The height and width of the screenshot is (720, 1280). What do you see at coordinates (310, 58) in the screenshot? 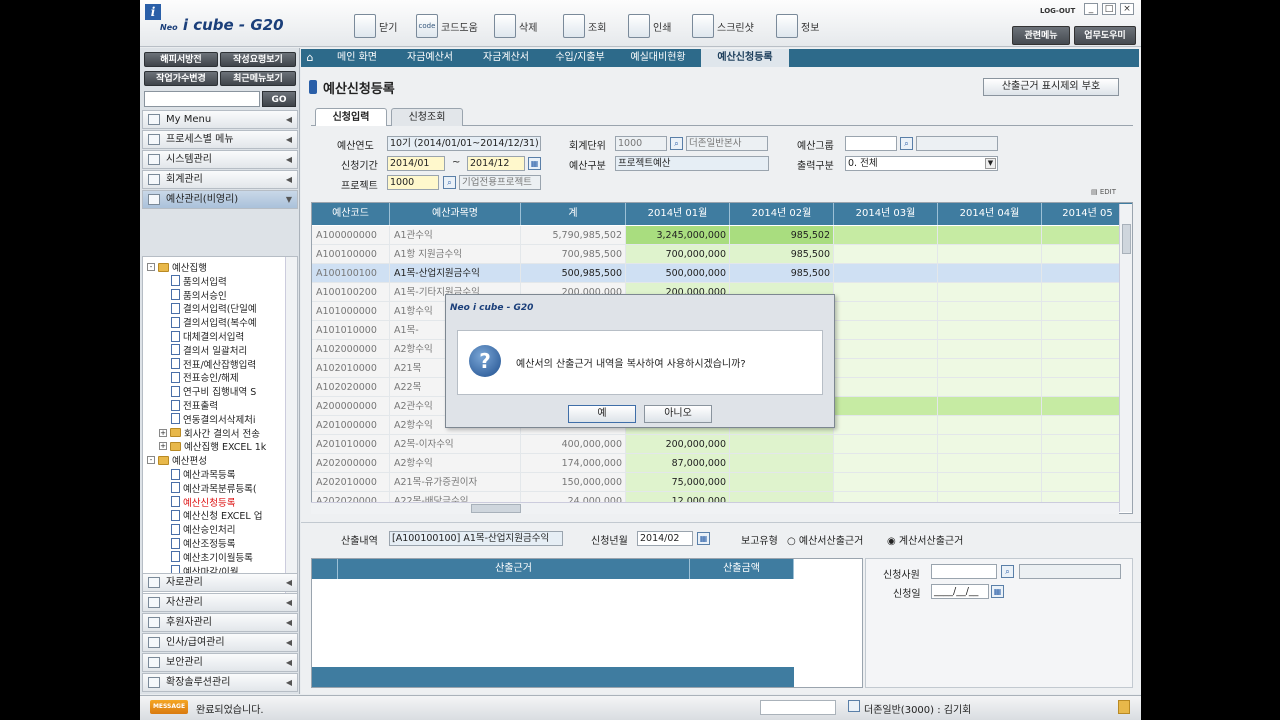
I see `home-icon: ⌂` at bounding box center [310, 58].